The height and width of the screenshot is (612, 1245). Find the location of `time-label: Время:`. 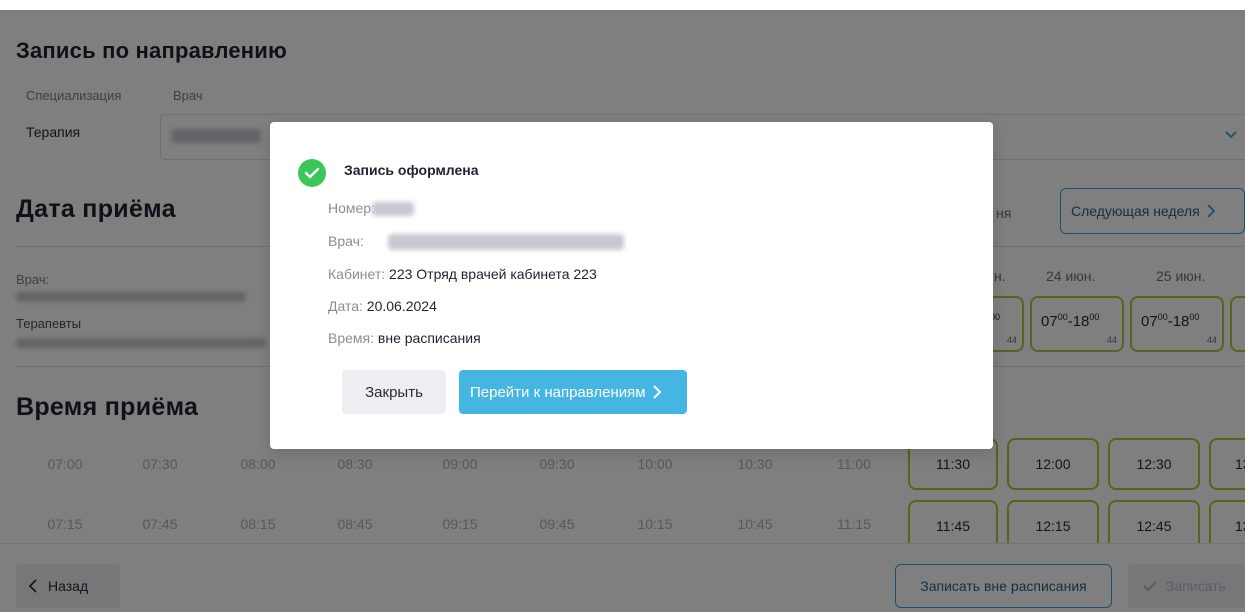

time-label: Время: is located at coordinates (351, 338).